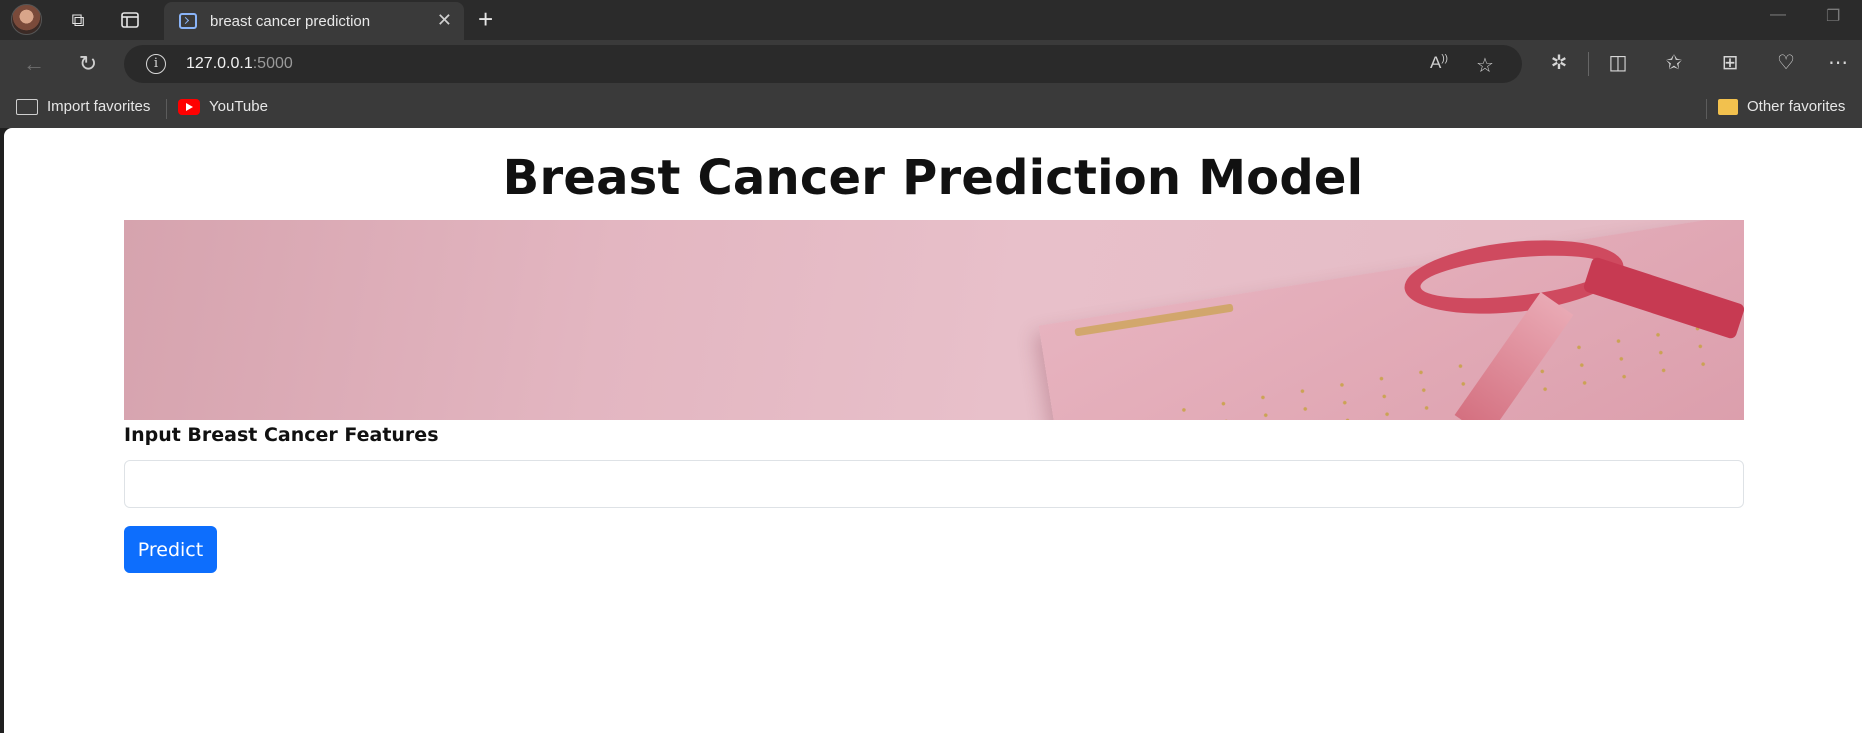  I want to click on address-toolbar: ← ↻ i 127.0.0.1:5000 A)) ☆ ✲ ◫ ✩ ⊞ ♡ ⋯, so click(931, 64).